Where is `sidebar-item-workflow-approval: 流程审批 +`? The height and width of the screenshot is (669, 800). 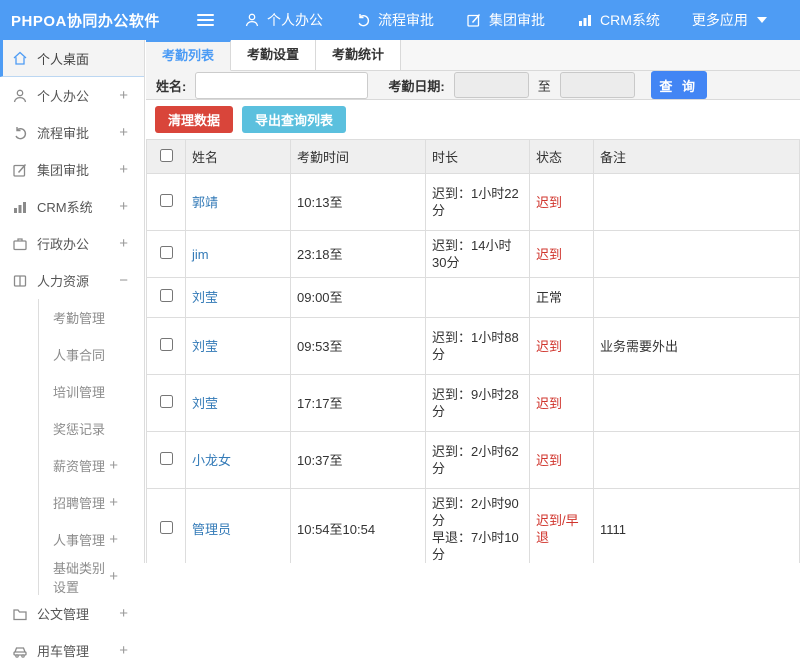
sidebar-item-workflow-approval: 流程审批 + is located at coordinates (72, 132).